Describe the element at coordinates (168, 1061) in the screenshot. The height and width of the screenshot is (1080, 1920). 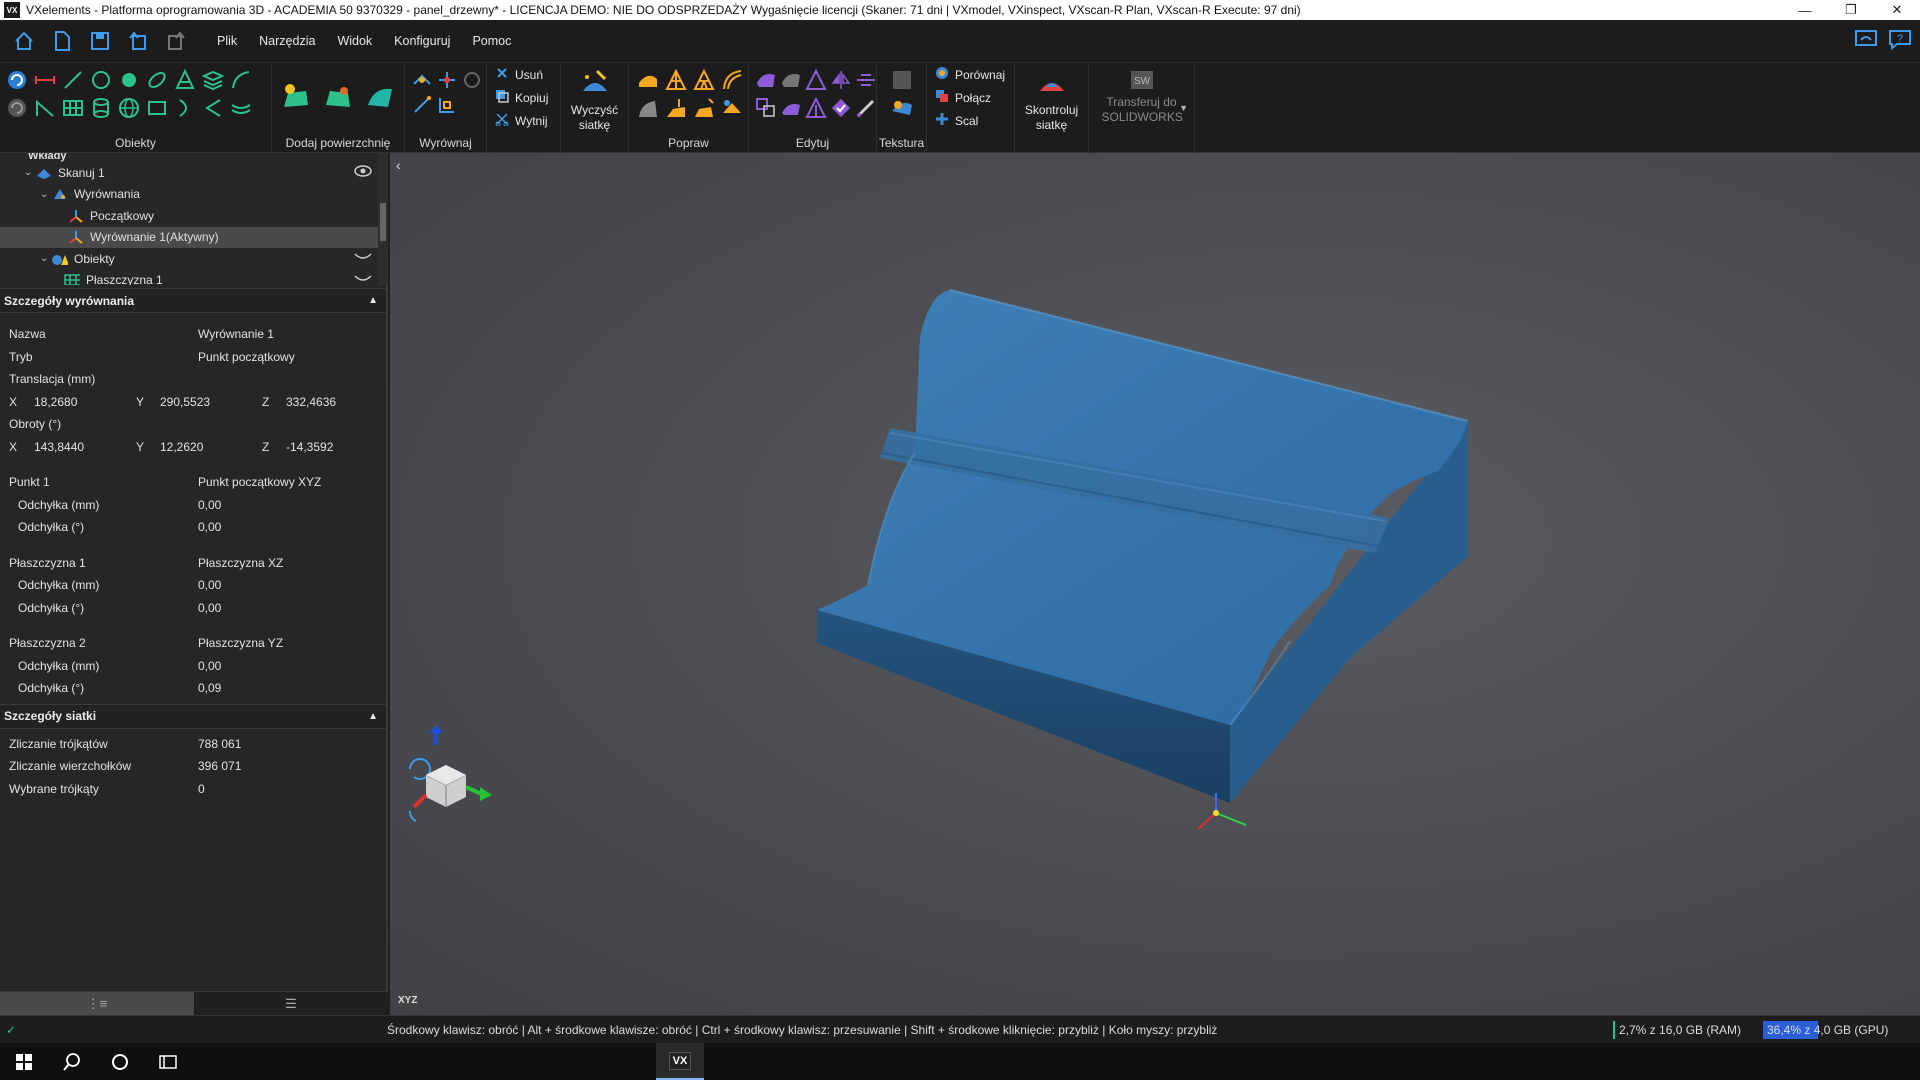
I see `task-view-icon` at that location.